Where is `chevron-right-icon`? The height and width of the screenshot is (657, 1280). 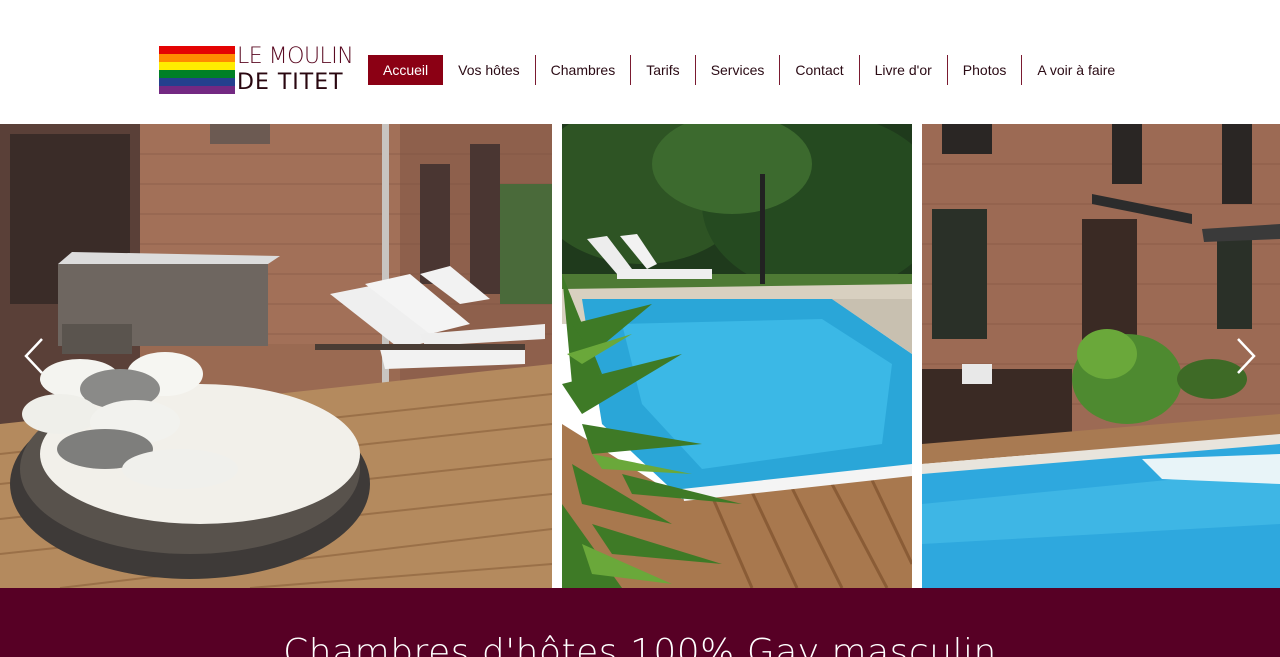
chevron-right-icon is located at coordinates (1246, 356).